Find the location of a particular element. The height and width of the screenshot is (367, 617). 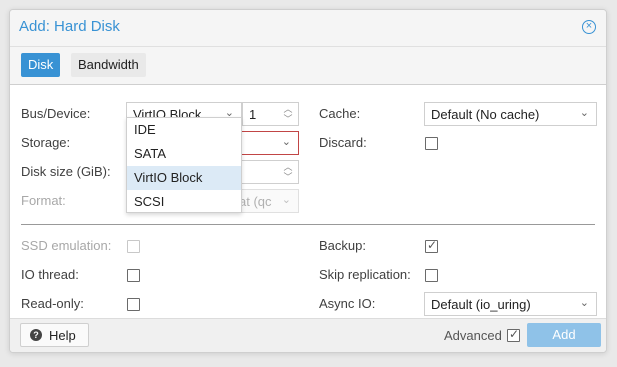

ssd-emulation-checkbox is located at coordinates (133, 246).